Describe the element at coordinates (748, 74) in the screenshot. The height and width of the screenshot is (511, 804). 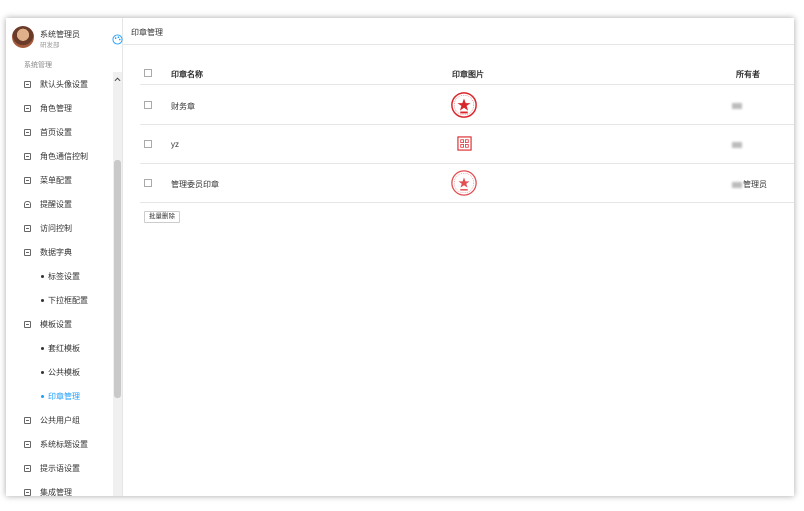
I see `column-header-owner: 所有者` at that location.